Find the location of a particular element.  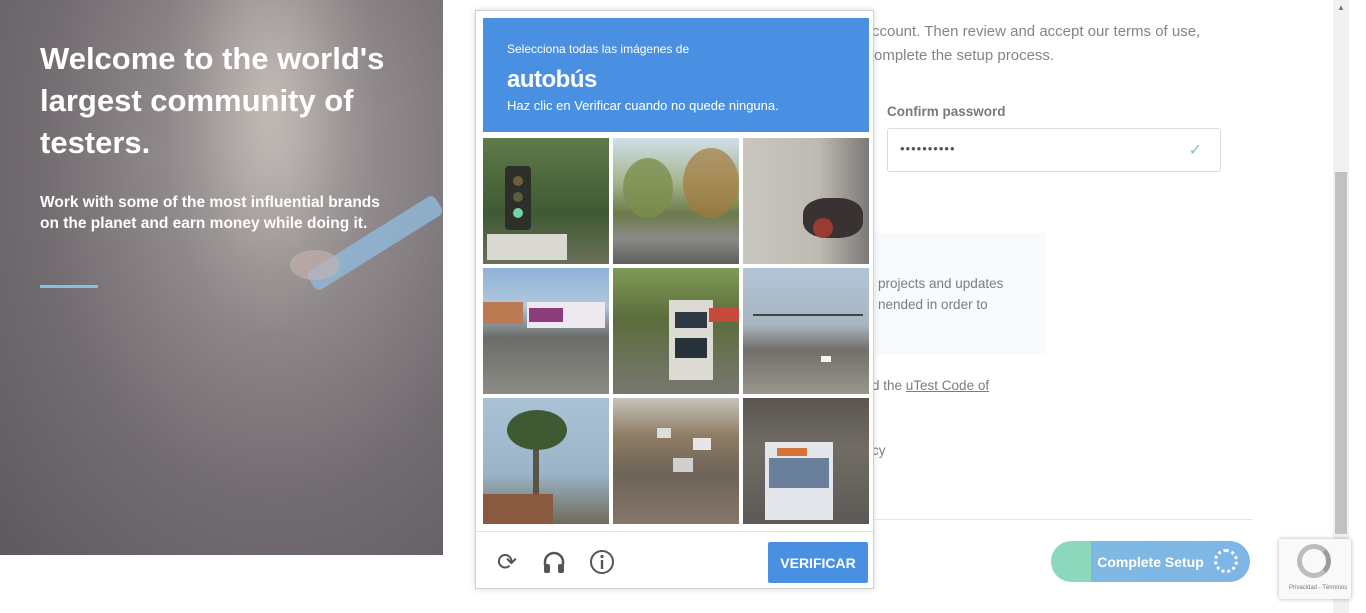

recaptcha-logo-icon is located at coordinates (1314, 561).